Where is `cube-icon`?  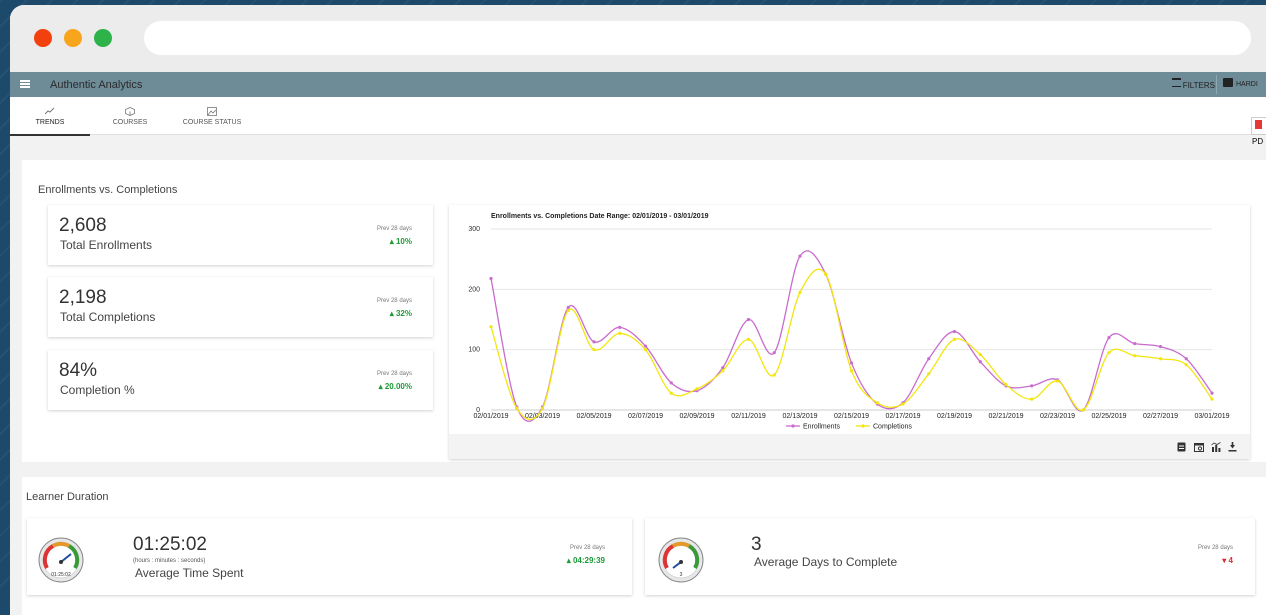 cube-icon is located at coordinates (130, 111).